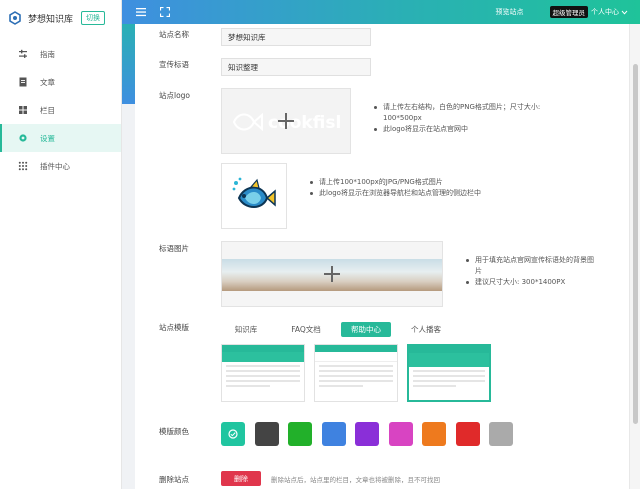 The image size is (640, 489). What do you see at coordinates (165, 12) in the screenshot?
I see `fullscreen-icon` at bounding box center [165, 12].